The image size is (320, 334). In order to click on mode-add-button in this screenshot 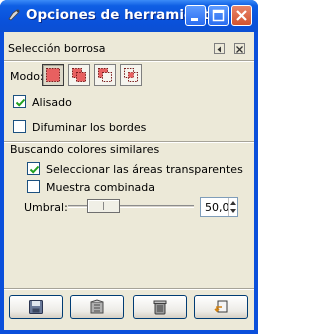, I will do `click(79, 75)`.